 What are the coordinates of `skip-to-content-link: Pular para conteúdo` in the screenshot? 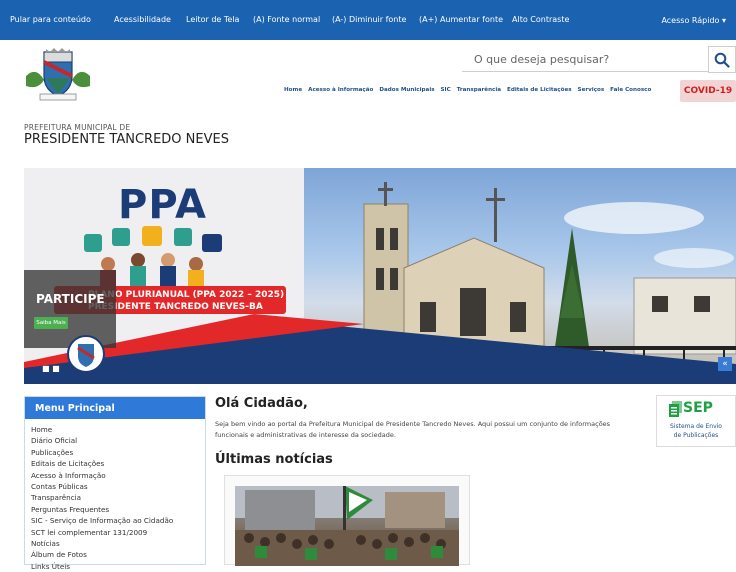 It's located at (50, 19).